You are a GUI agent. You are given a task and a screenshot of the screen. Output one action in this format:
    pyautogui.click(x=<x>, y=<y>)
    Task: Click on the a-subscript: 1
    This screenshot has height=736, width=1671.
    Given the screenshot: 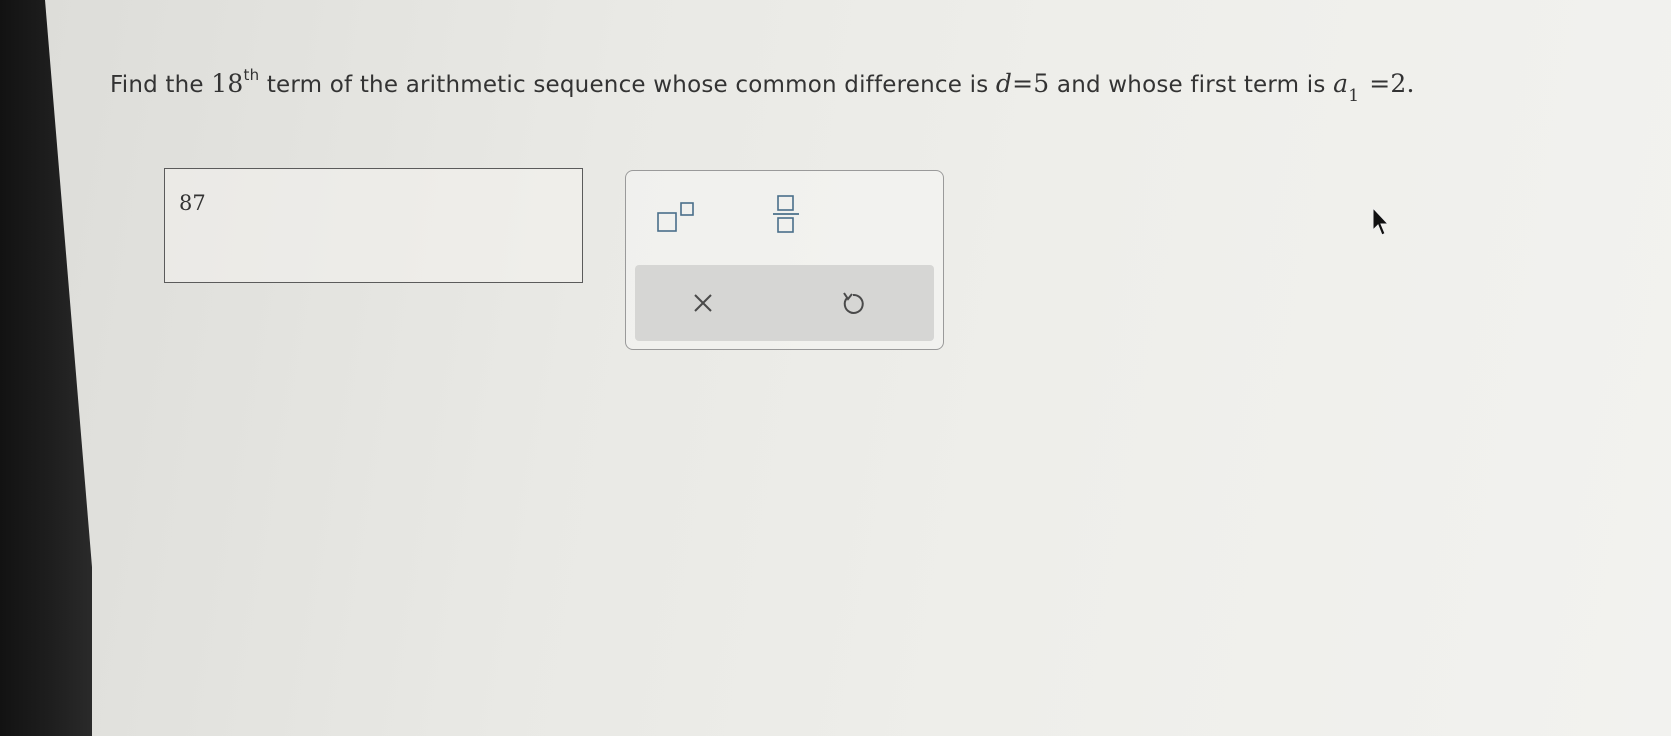 What is the action you would take?
    pyautogui.click(x=1354, y=96)
    